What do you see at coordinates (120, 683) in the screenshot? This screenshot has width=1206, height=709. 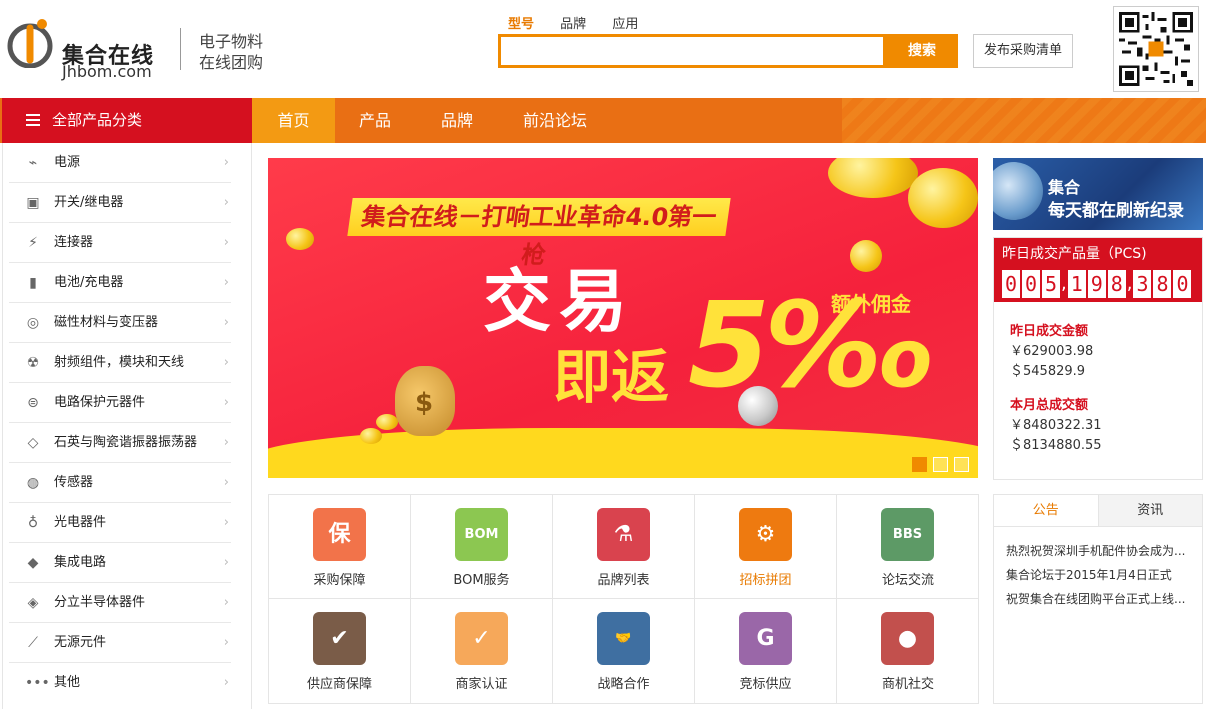 I see `category-item-other: ••• 其他 ›` at bounding box center [120, 683].